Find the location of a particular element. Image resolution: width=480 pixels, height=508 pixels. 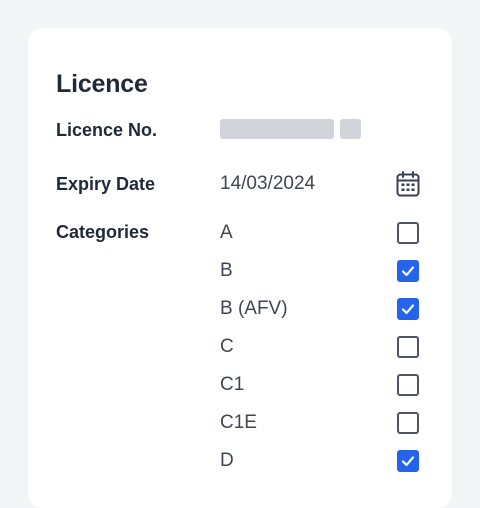

licence-number-redacted-suffix is located at coordinates (350, 129).